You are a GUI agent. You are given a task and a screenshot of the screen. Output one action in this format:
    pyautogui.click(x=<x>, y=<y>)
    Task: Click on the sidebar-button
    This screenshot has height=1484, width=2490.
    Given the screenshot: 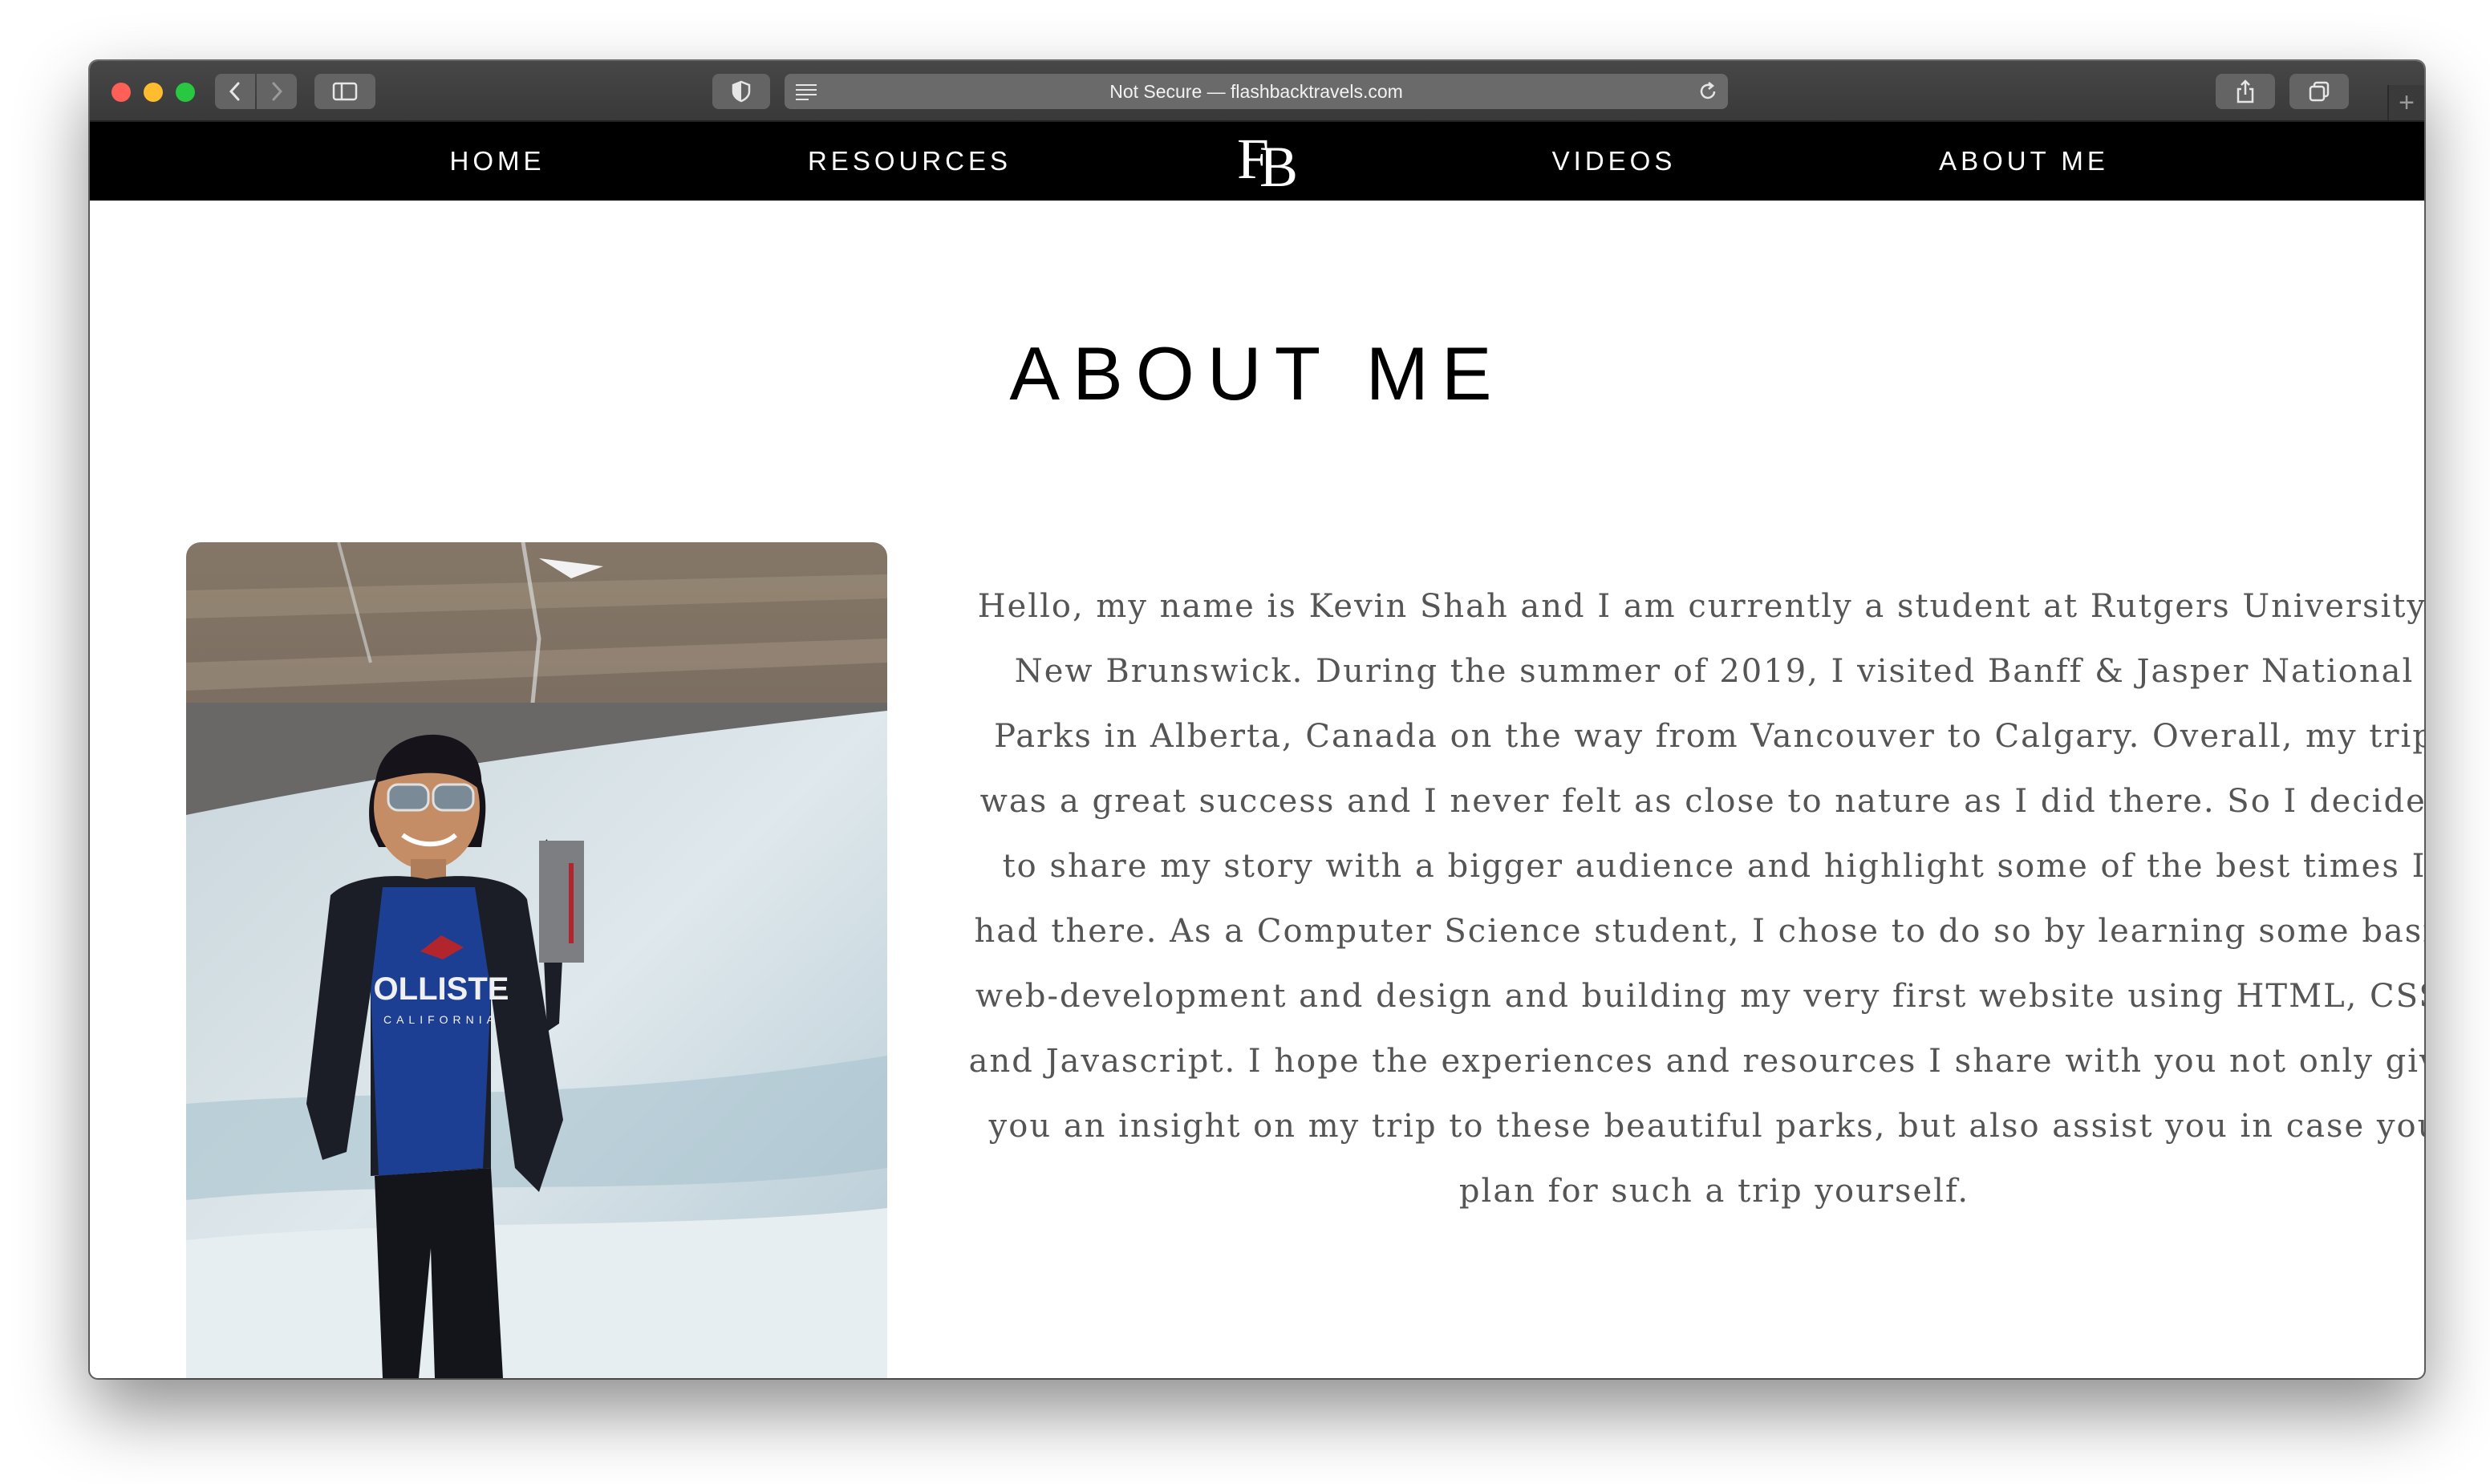 What is the action you would take?
    pyautogui.click(x=344, y=91)
    